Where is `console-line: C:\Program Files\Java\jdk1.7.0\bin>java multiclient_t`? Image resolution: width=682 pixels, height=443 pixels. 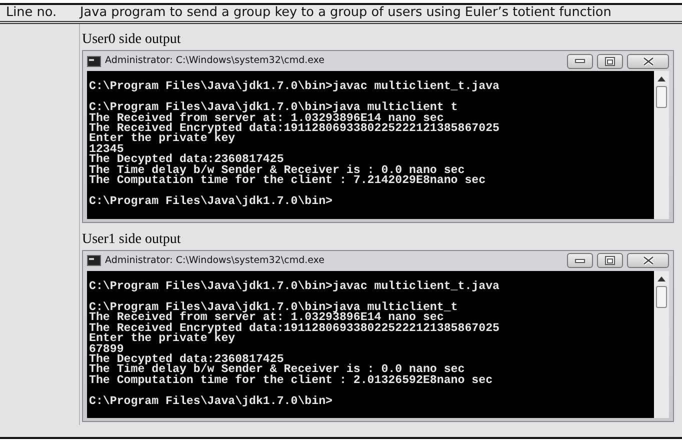 console-line: C:\Program Files\Java\jdk1.7.0\bin>java multiclient_t is located at coordinates (274, 308).